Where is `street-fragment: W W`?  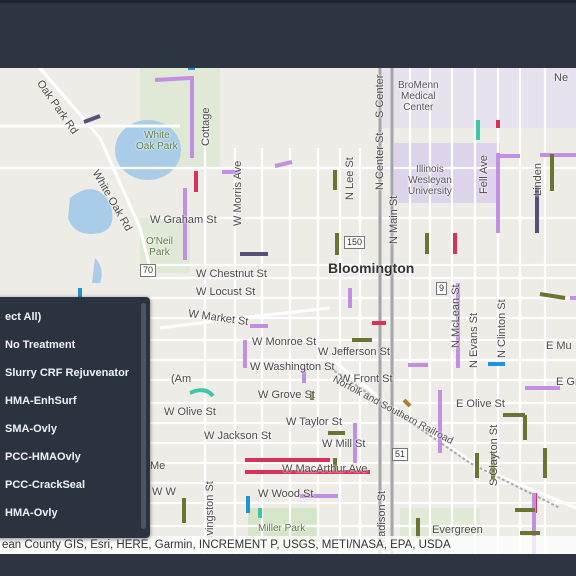 street-fragment: W W is located at coordinates (164, 492).